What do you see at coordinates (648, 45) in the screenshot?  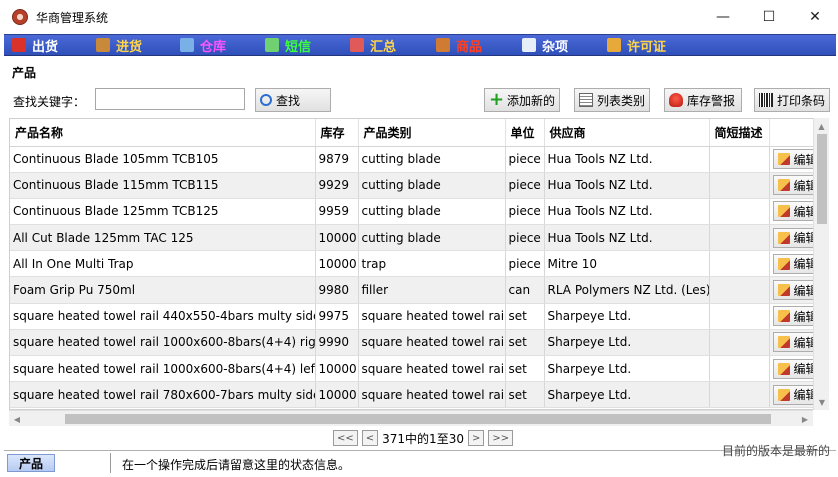 I see `menu-item-7: 许可证` at bounding box center [648, 45].